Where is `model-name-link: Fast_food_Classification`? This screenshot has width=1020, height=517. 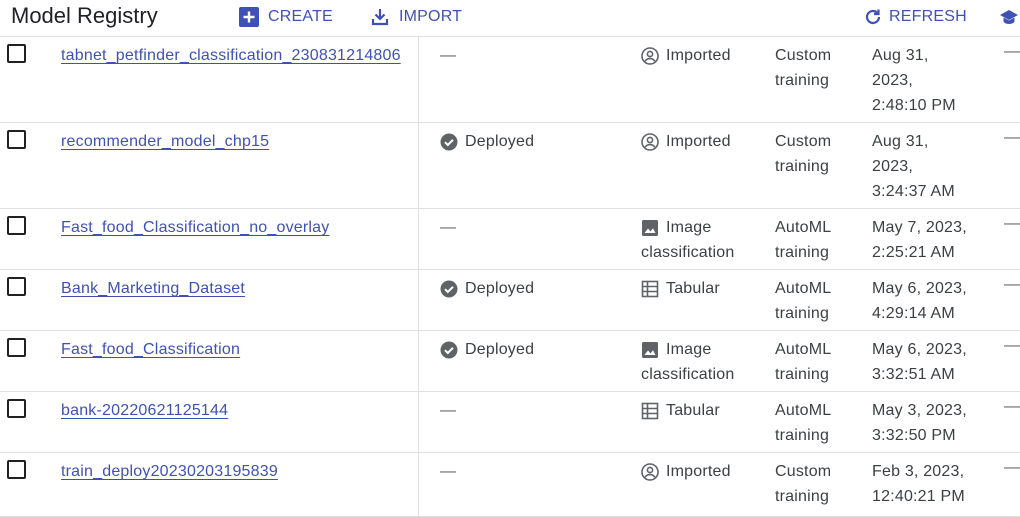 model-name-link: Fast_food_Classification is located at coordinates (150, 349).